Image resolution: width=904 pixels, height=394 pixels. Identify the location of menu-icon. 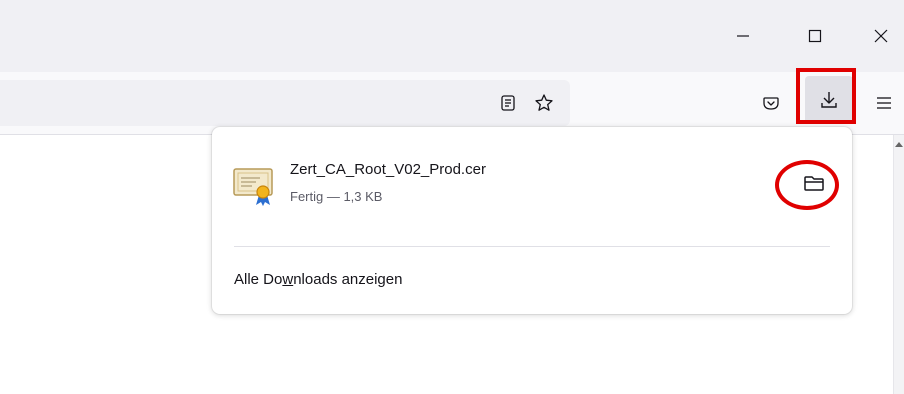
(884, 103).